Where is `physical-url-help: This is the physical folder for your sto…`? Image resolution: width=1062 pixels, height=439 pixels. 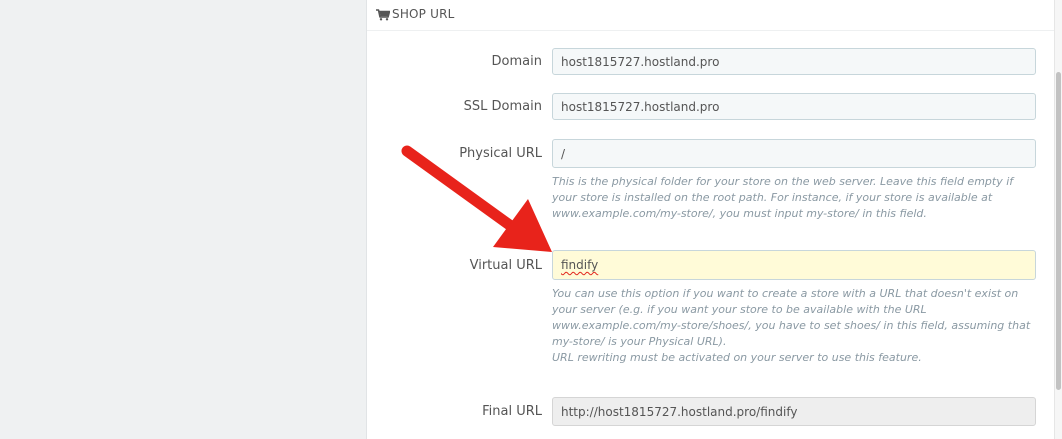 physical-url-help: This is the physical folder for your sto… is located at coordinates (783, 197).